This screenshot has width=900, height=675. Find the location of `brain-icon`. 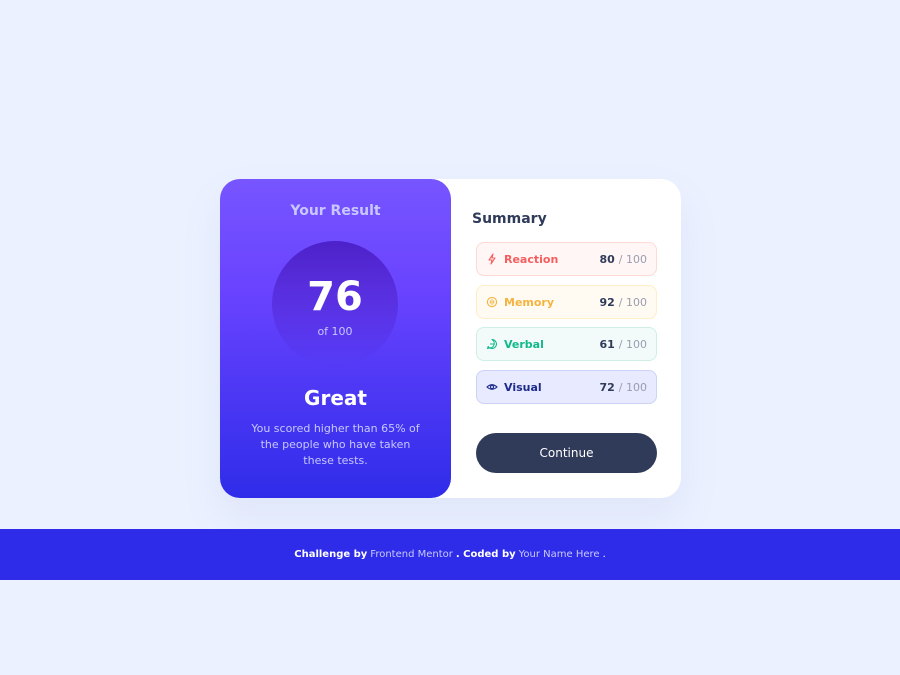

brain-icon is located at coordinates (492, 302).